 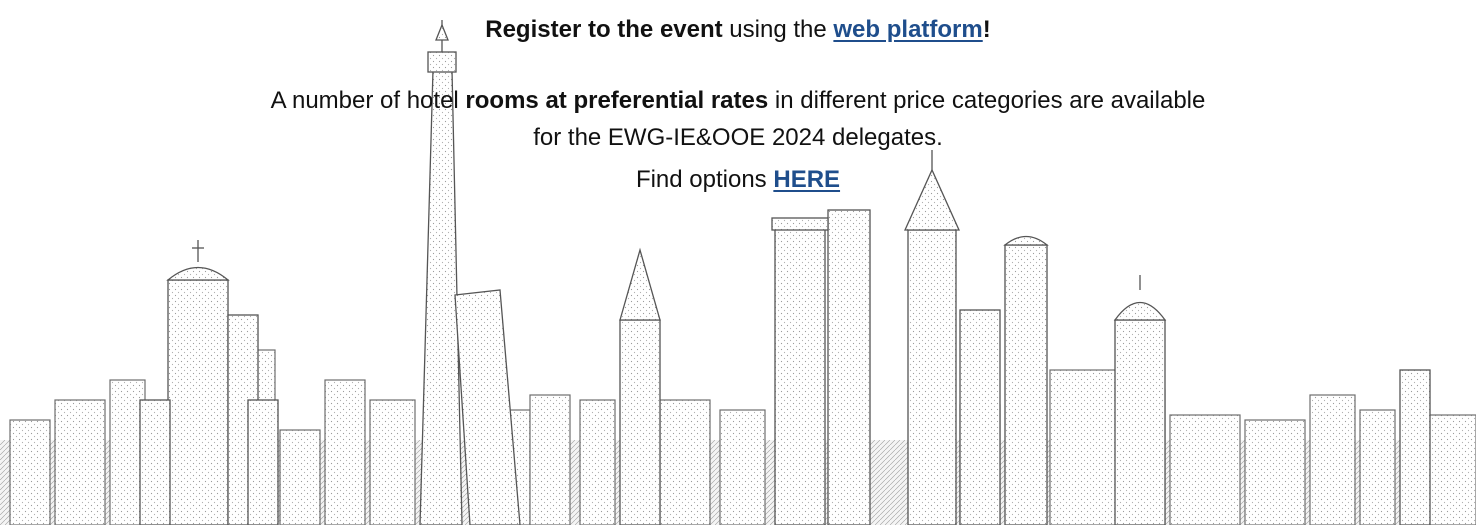 What do you see at coordinates (778, 29) in the screenshot?
I see `register-middle-text: using the` at bounding box center [778, 29].